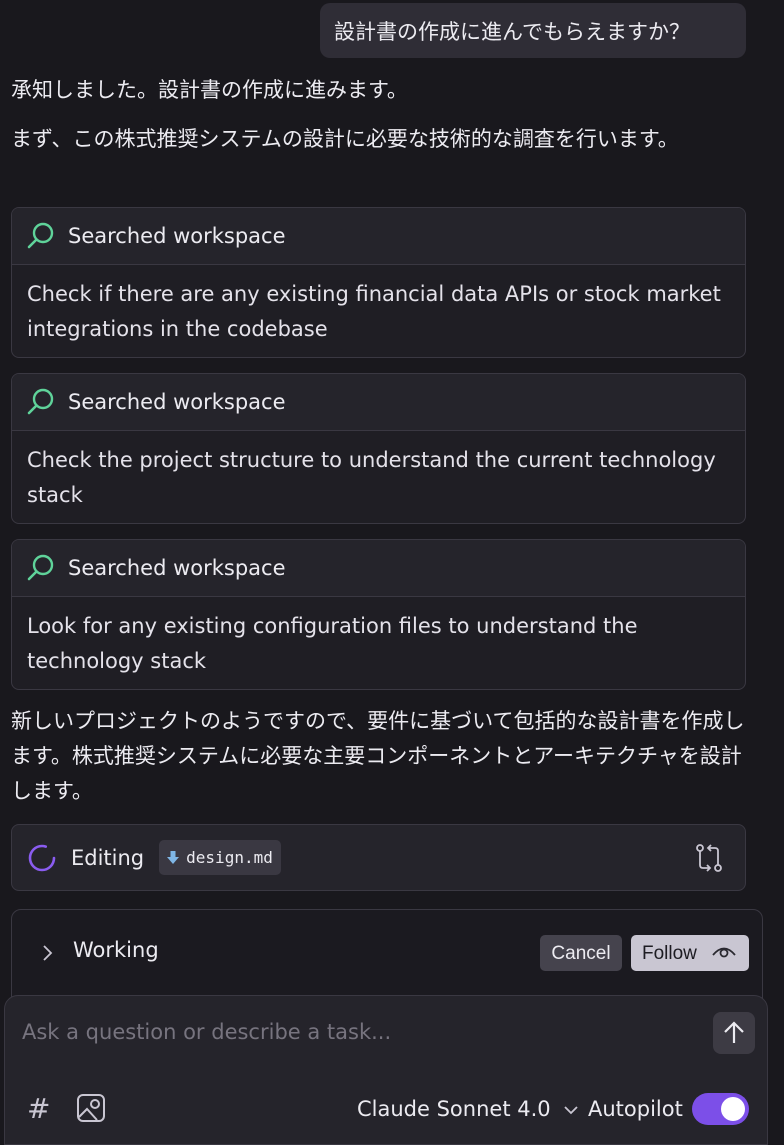 The width and height of the screenshot is (784, 1145). Describe the element at coordinates (454, 1109) in the screenshot. I see `model-name: Claude Sonnet 4.0` at that location.